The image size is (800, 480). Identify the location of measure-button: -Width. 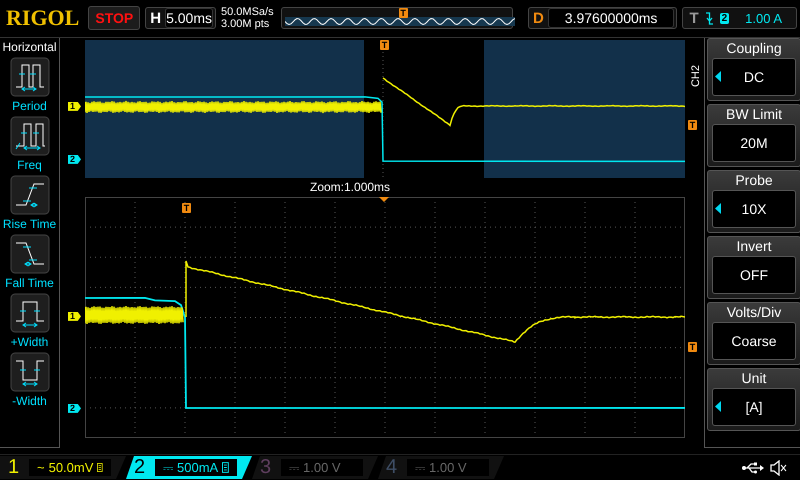
(30, 380).